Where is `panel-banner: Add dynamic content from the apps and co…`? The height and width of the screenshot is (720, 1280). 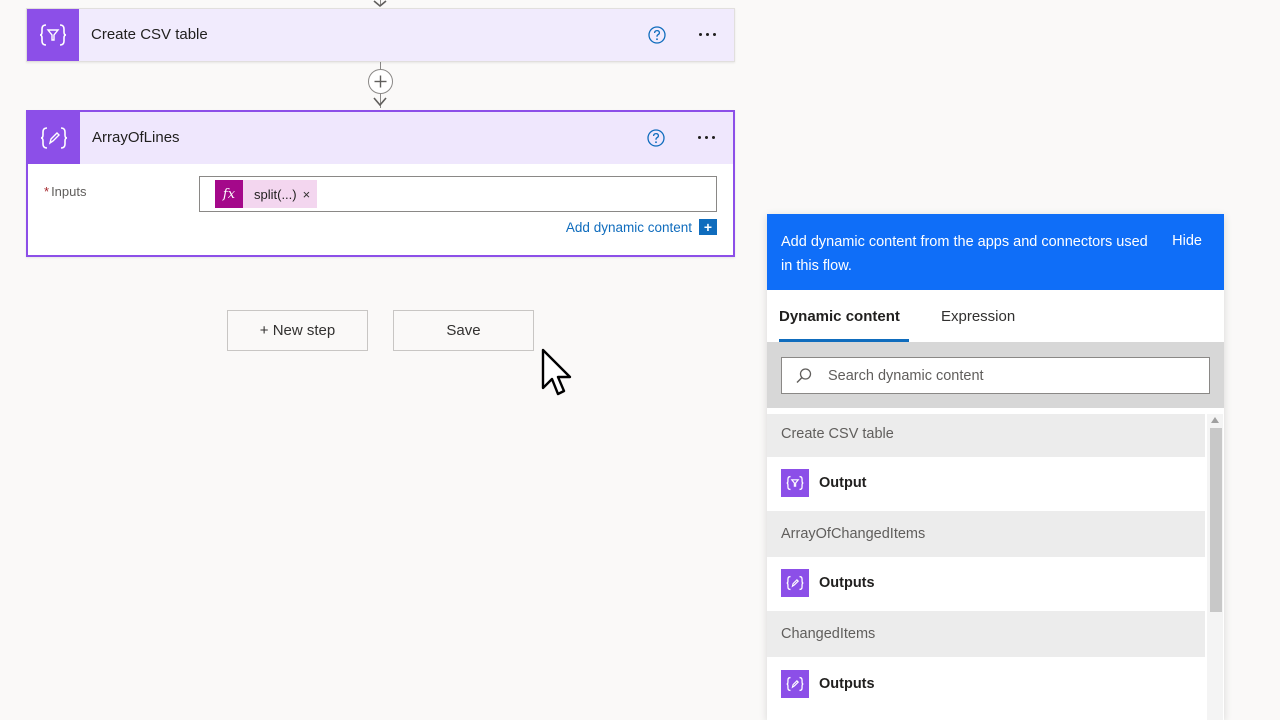
panel-banner: Add dynamic content from the apps and co… is located at coordinates (995, 252).